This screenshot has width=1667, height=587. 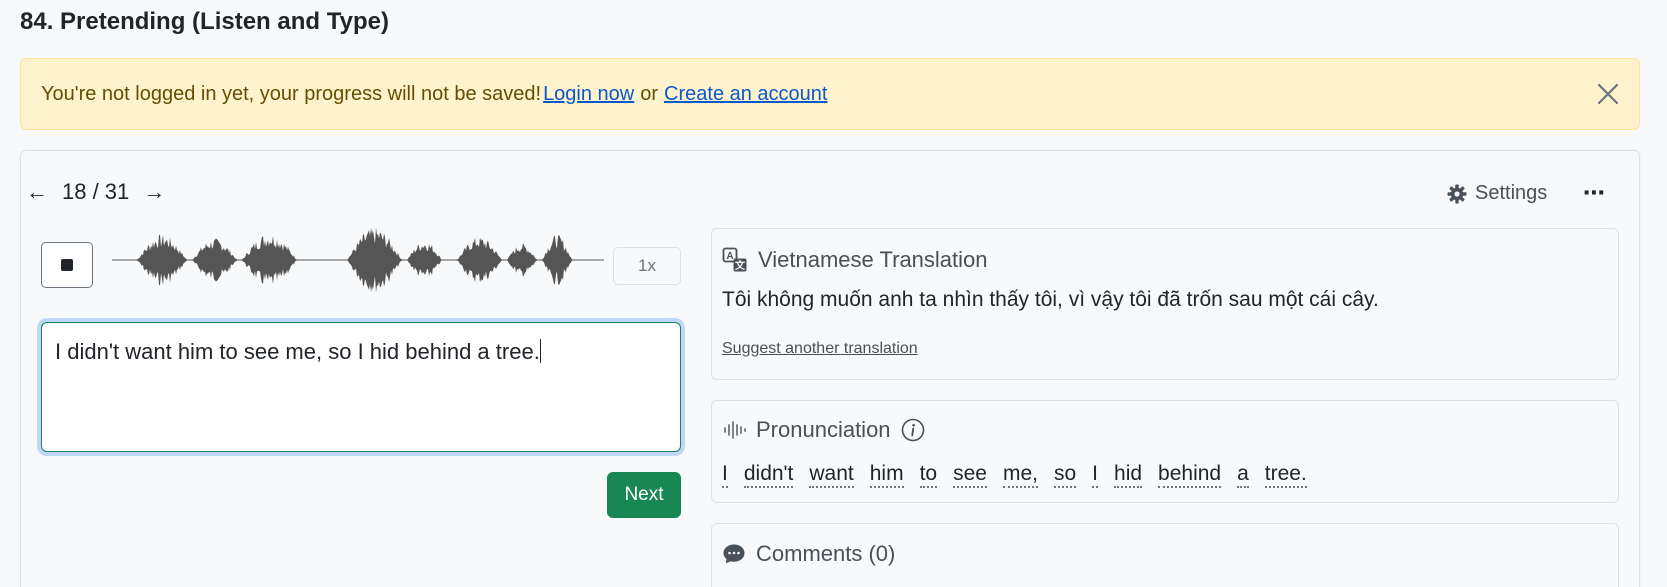 What do you see at coordinates (204, 21) in the screenshot?
I see `page-title: 84. Pretending (Listen and Type)` at bounding box center [204, 21].